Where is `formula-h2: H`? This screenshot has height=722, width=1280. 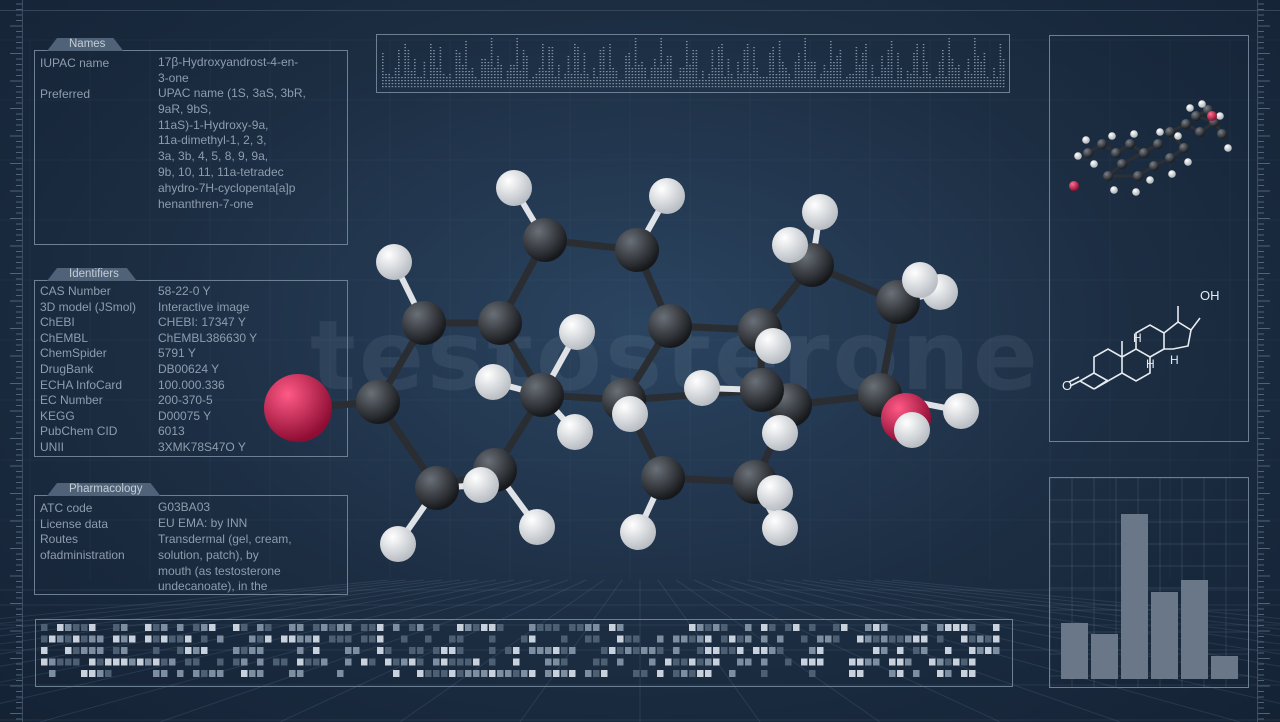 formula-h2: H is located at coordinates (1137, 338).